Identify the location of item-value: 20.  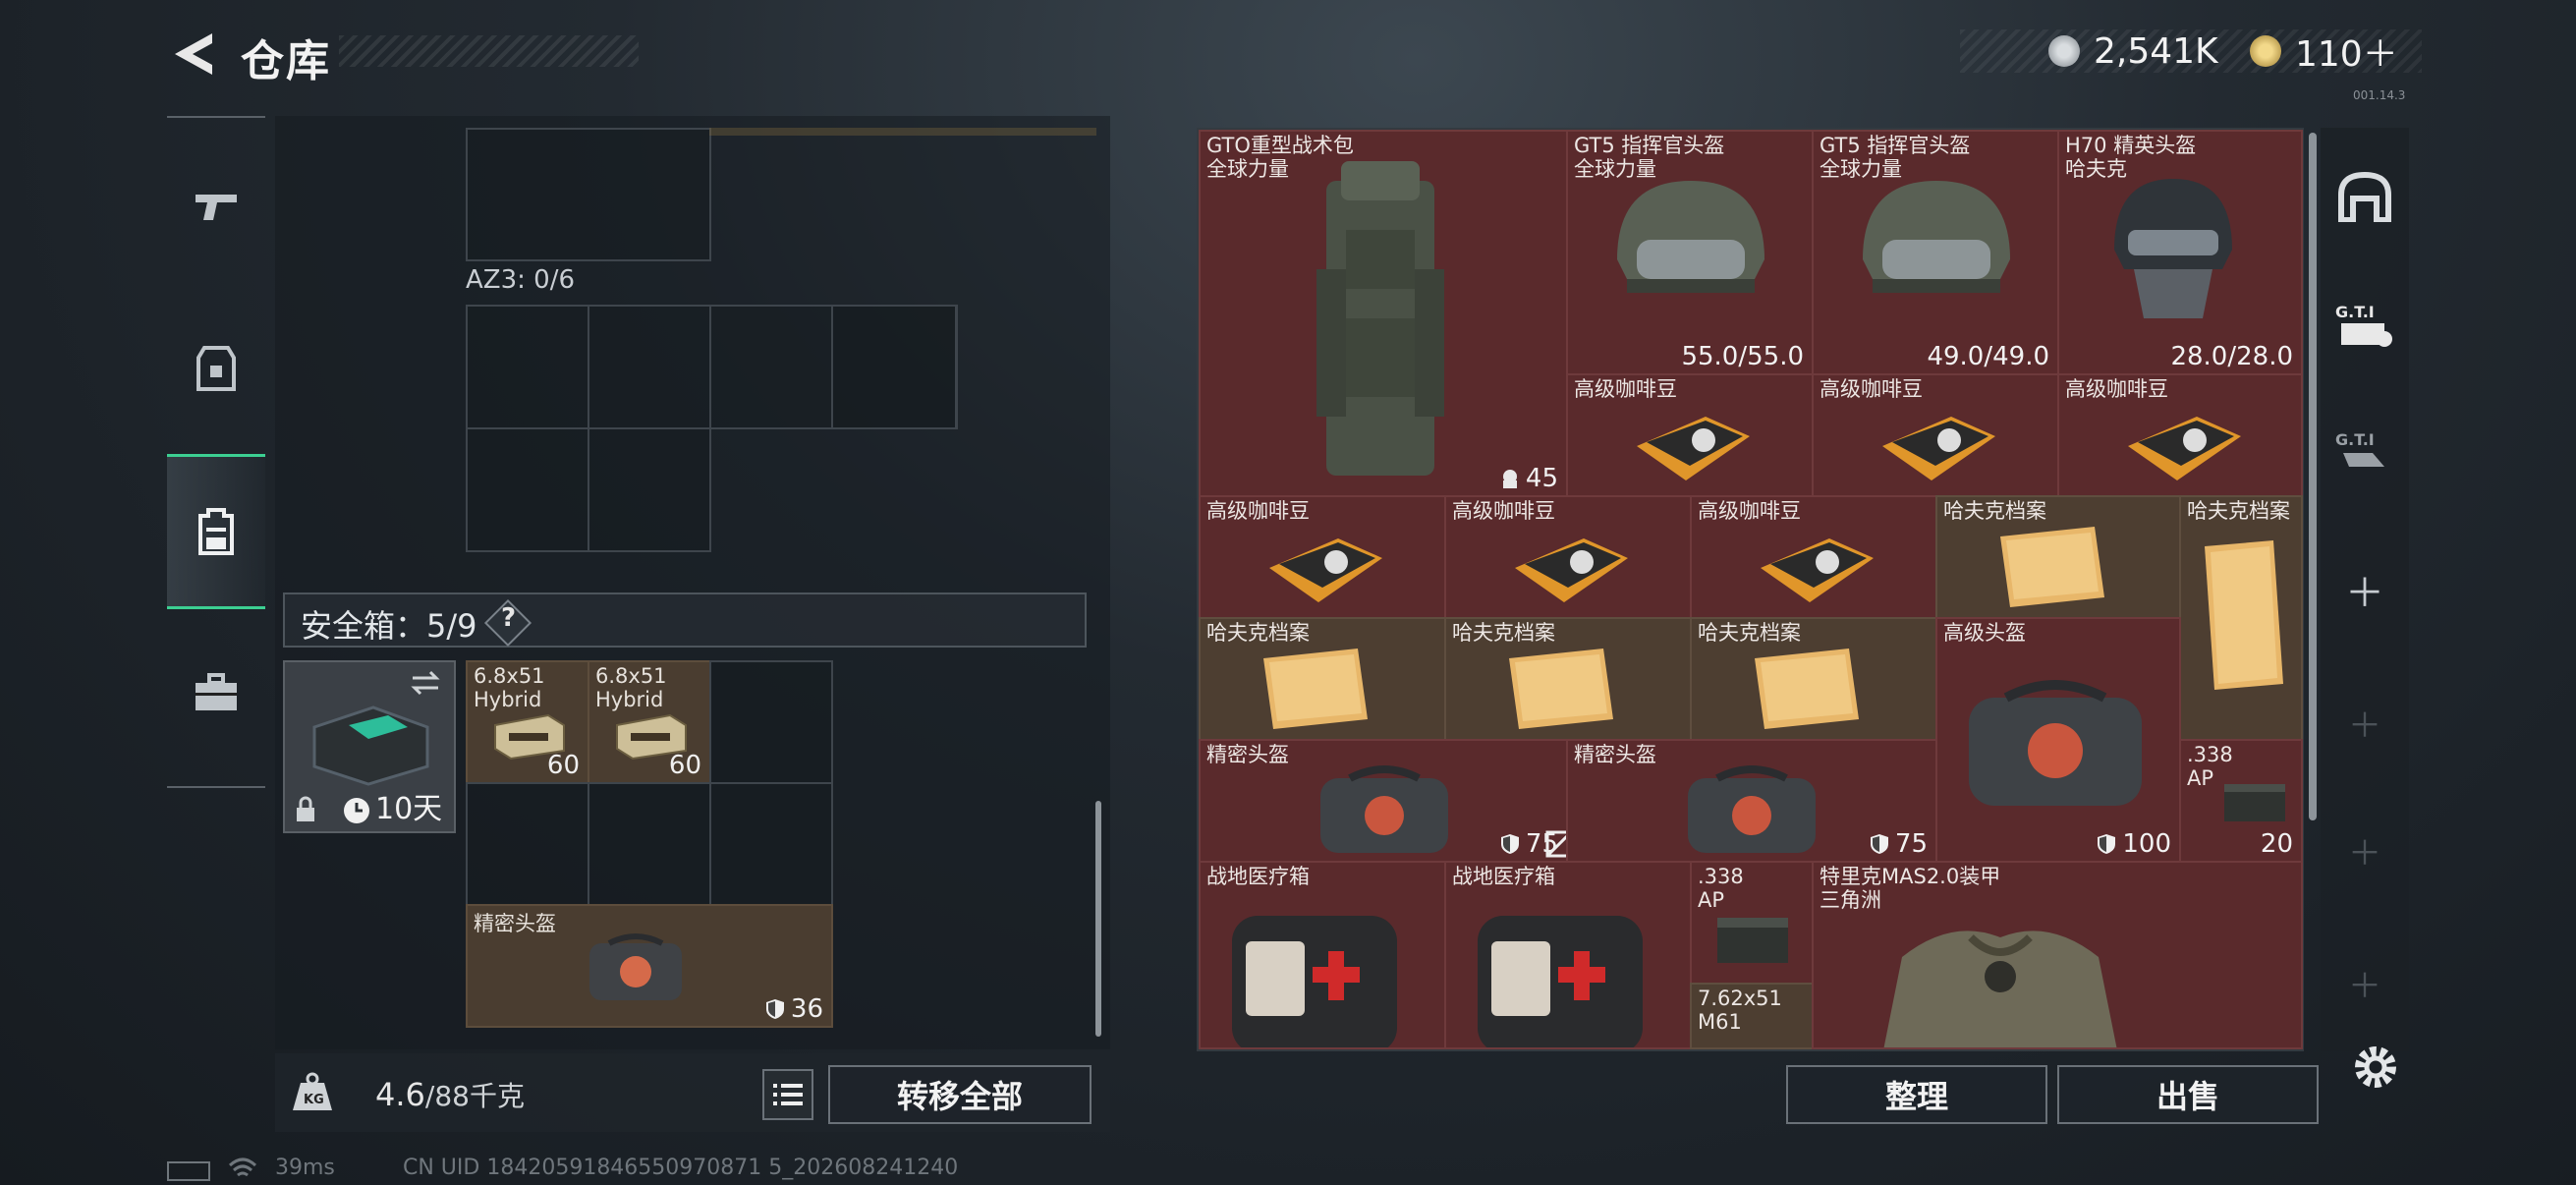
(2276, 844).